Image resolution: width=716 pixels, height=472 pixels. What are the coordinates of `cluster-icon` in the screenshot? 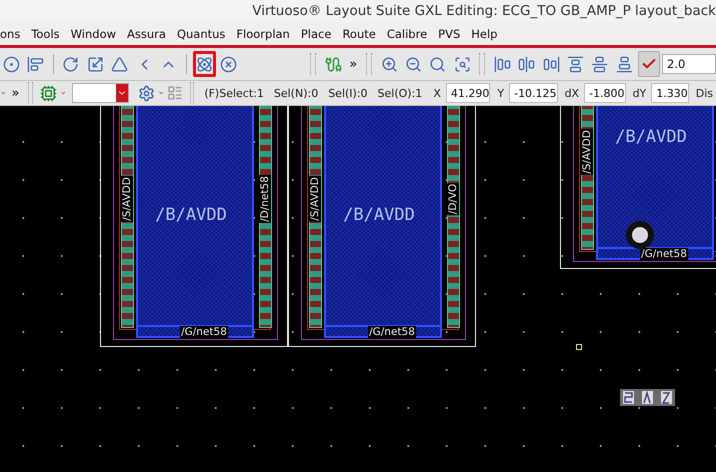 It's located at (204, 64).